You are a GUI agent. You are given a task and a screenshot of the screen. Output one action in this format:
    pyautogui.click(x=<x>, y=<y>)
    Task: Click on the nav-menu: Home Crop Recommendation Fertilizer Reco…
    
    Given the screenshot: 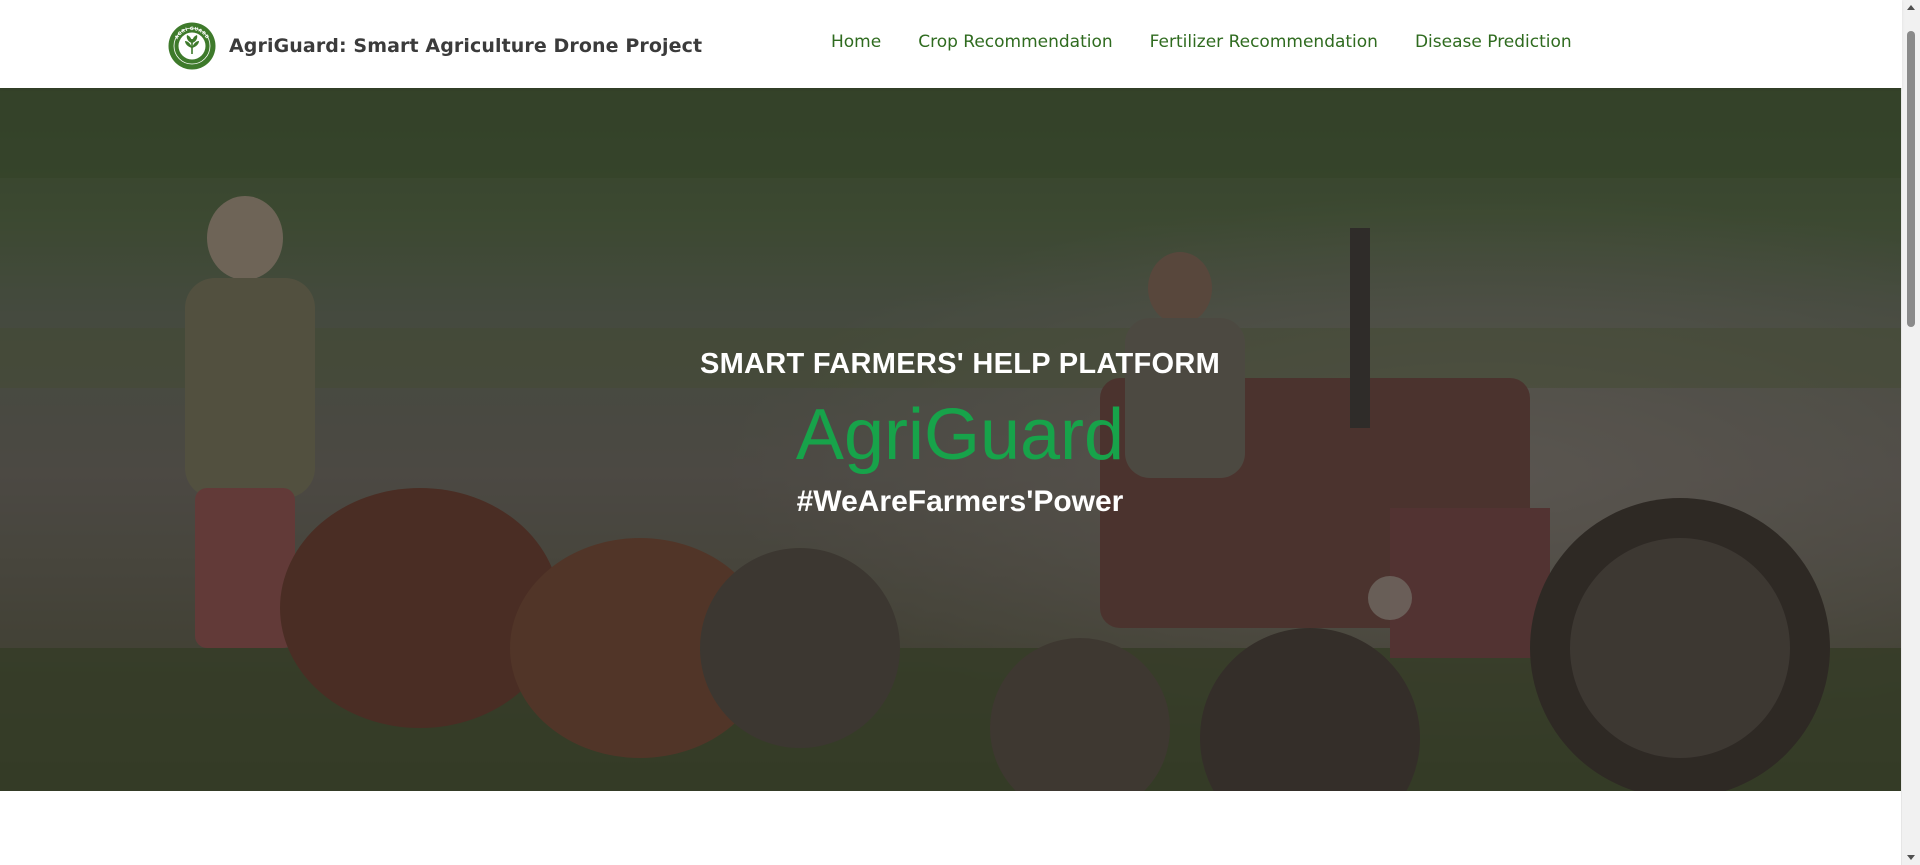 What is the action you would take?
    pyautogui.click(x=1201, y=42)
    